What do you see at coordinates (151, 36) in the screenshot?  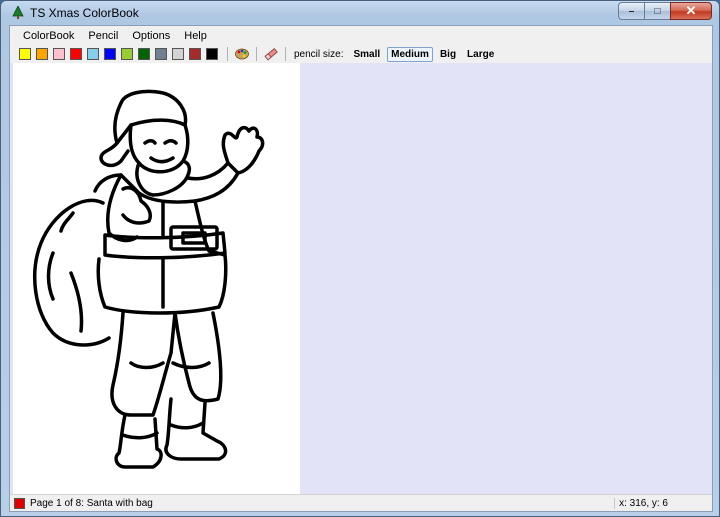 I see `menu-options: Options` at bounding box center [151, 36].